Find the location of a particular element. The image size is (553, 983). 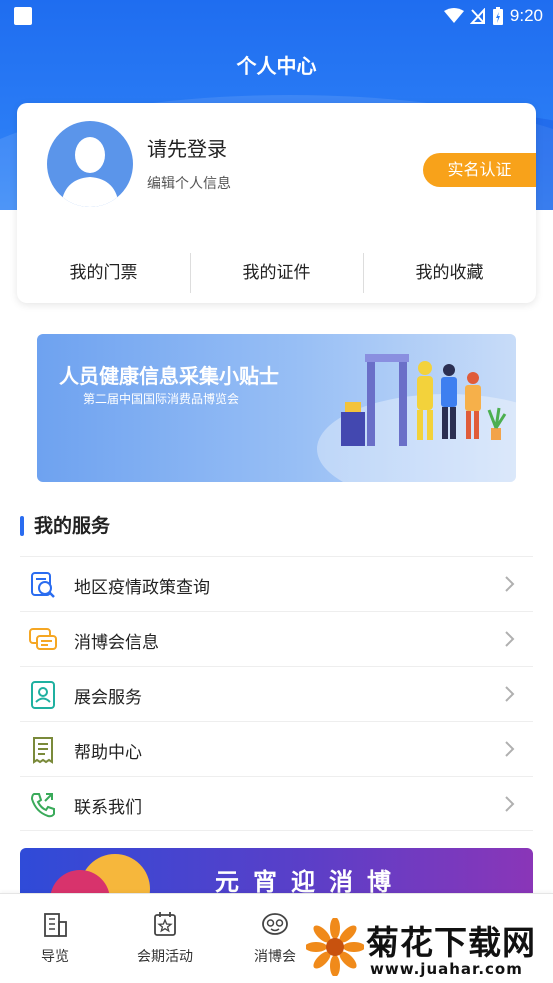

tab-label: 导览 is located at coordinates (55, 957).